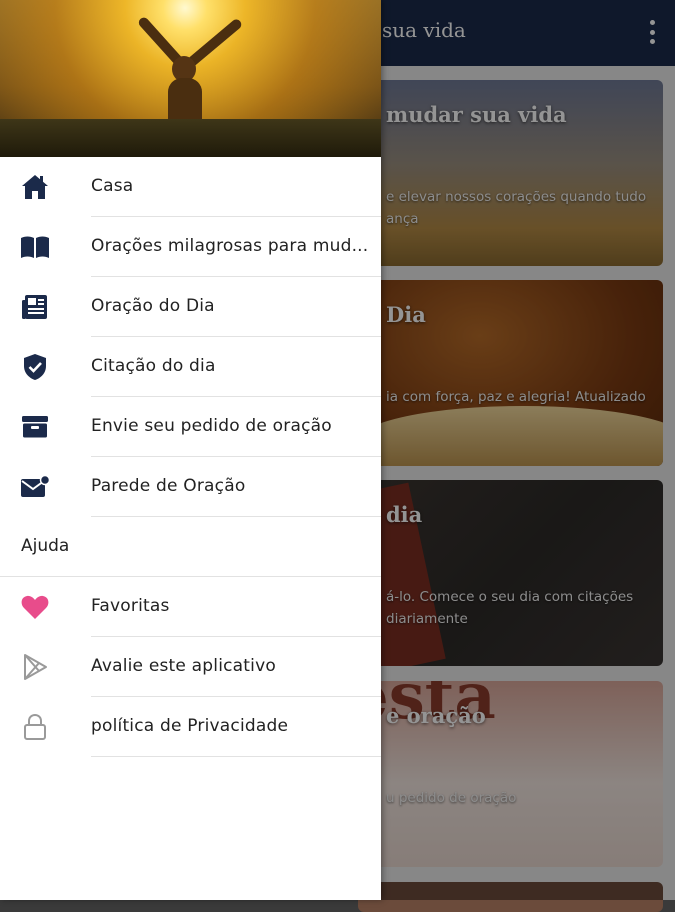  What do you see at coordinates (35, 487) in the screenshot?
I see `mail-notification-icon` at bounding box center [35, 487].